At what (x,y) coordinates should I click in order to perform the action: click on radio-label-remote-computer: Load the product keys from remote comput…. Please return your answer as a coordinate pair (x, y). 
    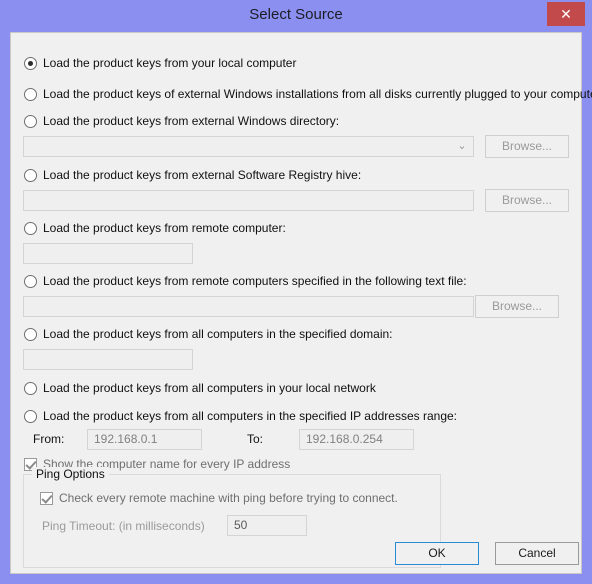
    Looking at the image, I should click on (164, 228).